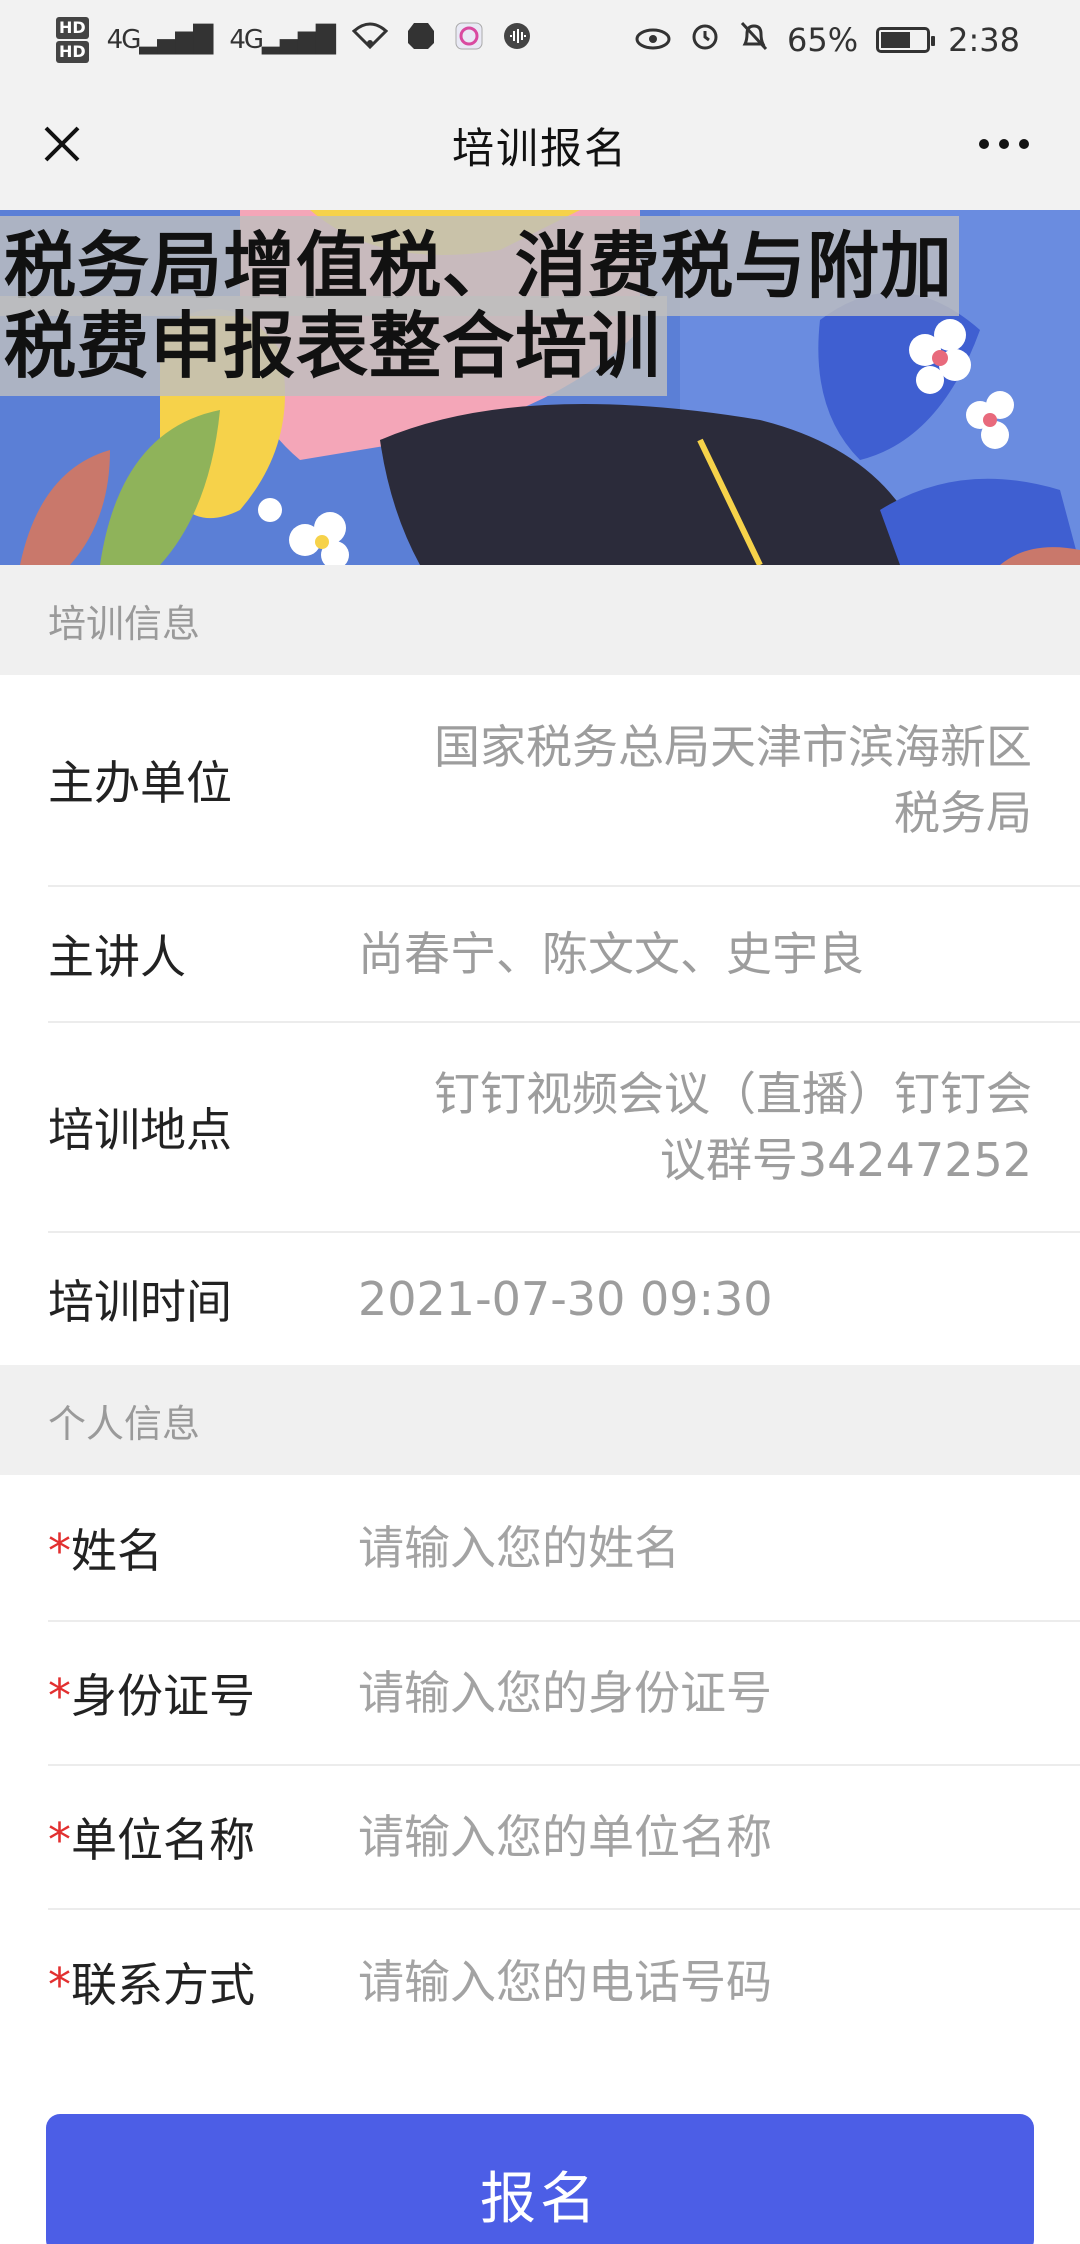 This screenshot has width=1080, height=2244. Describe the element at coordinates (540, 40) in the screenshot. I see `status-bar: HD HD 4G▂▄▆█ 4G▂▄▆█ 65% 2:38` at that location.